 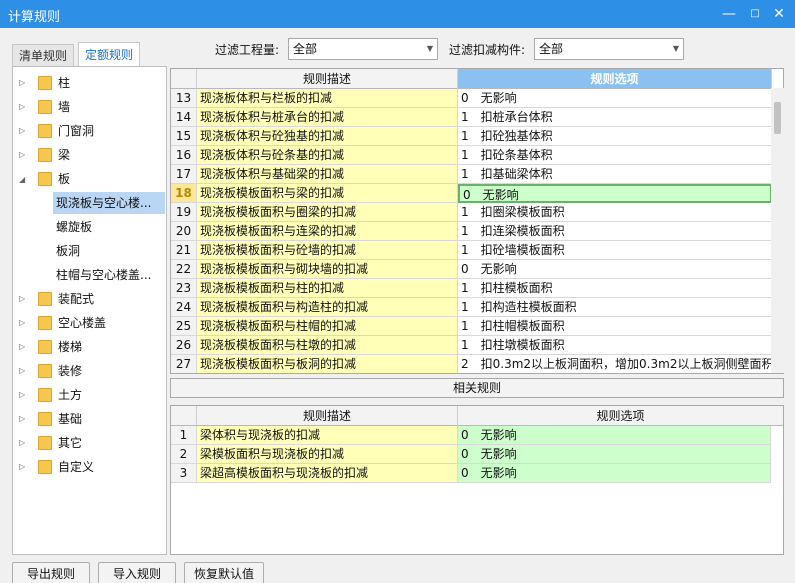 What do you see at coordinates (89, 131) in the screenshot?
I see `tree-item-door-window: ▷ 门窗洞` at bounding box center [89, 131].